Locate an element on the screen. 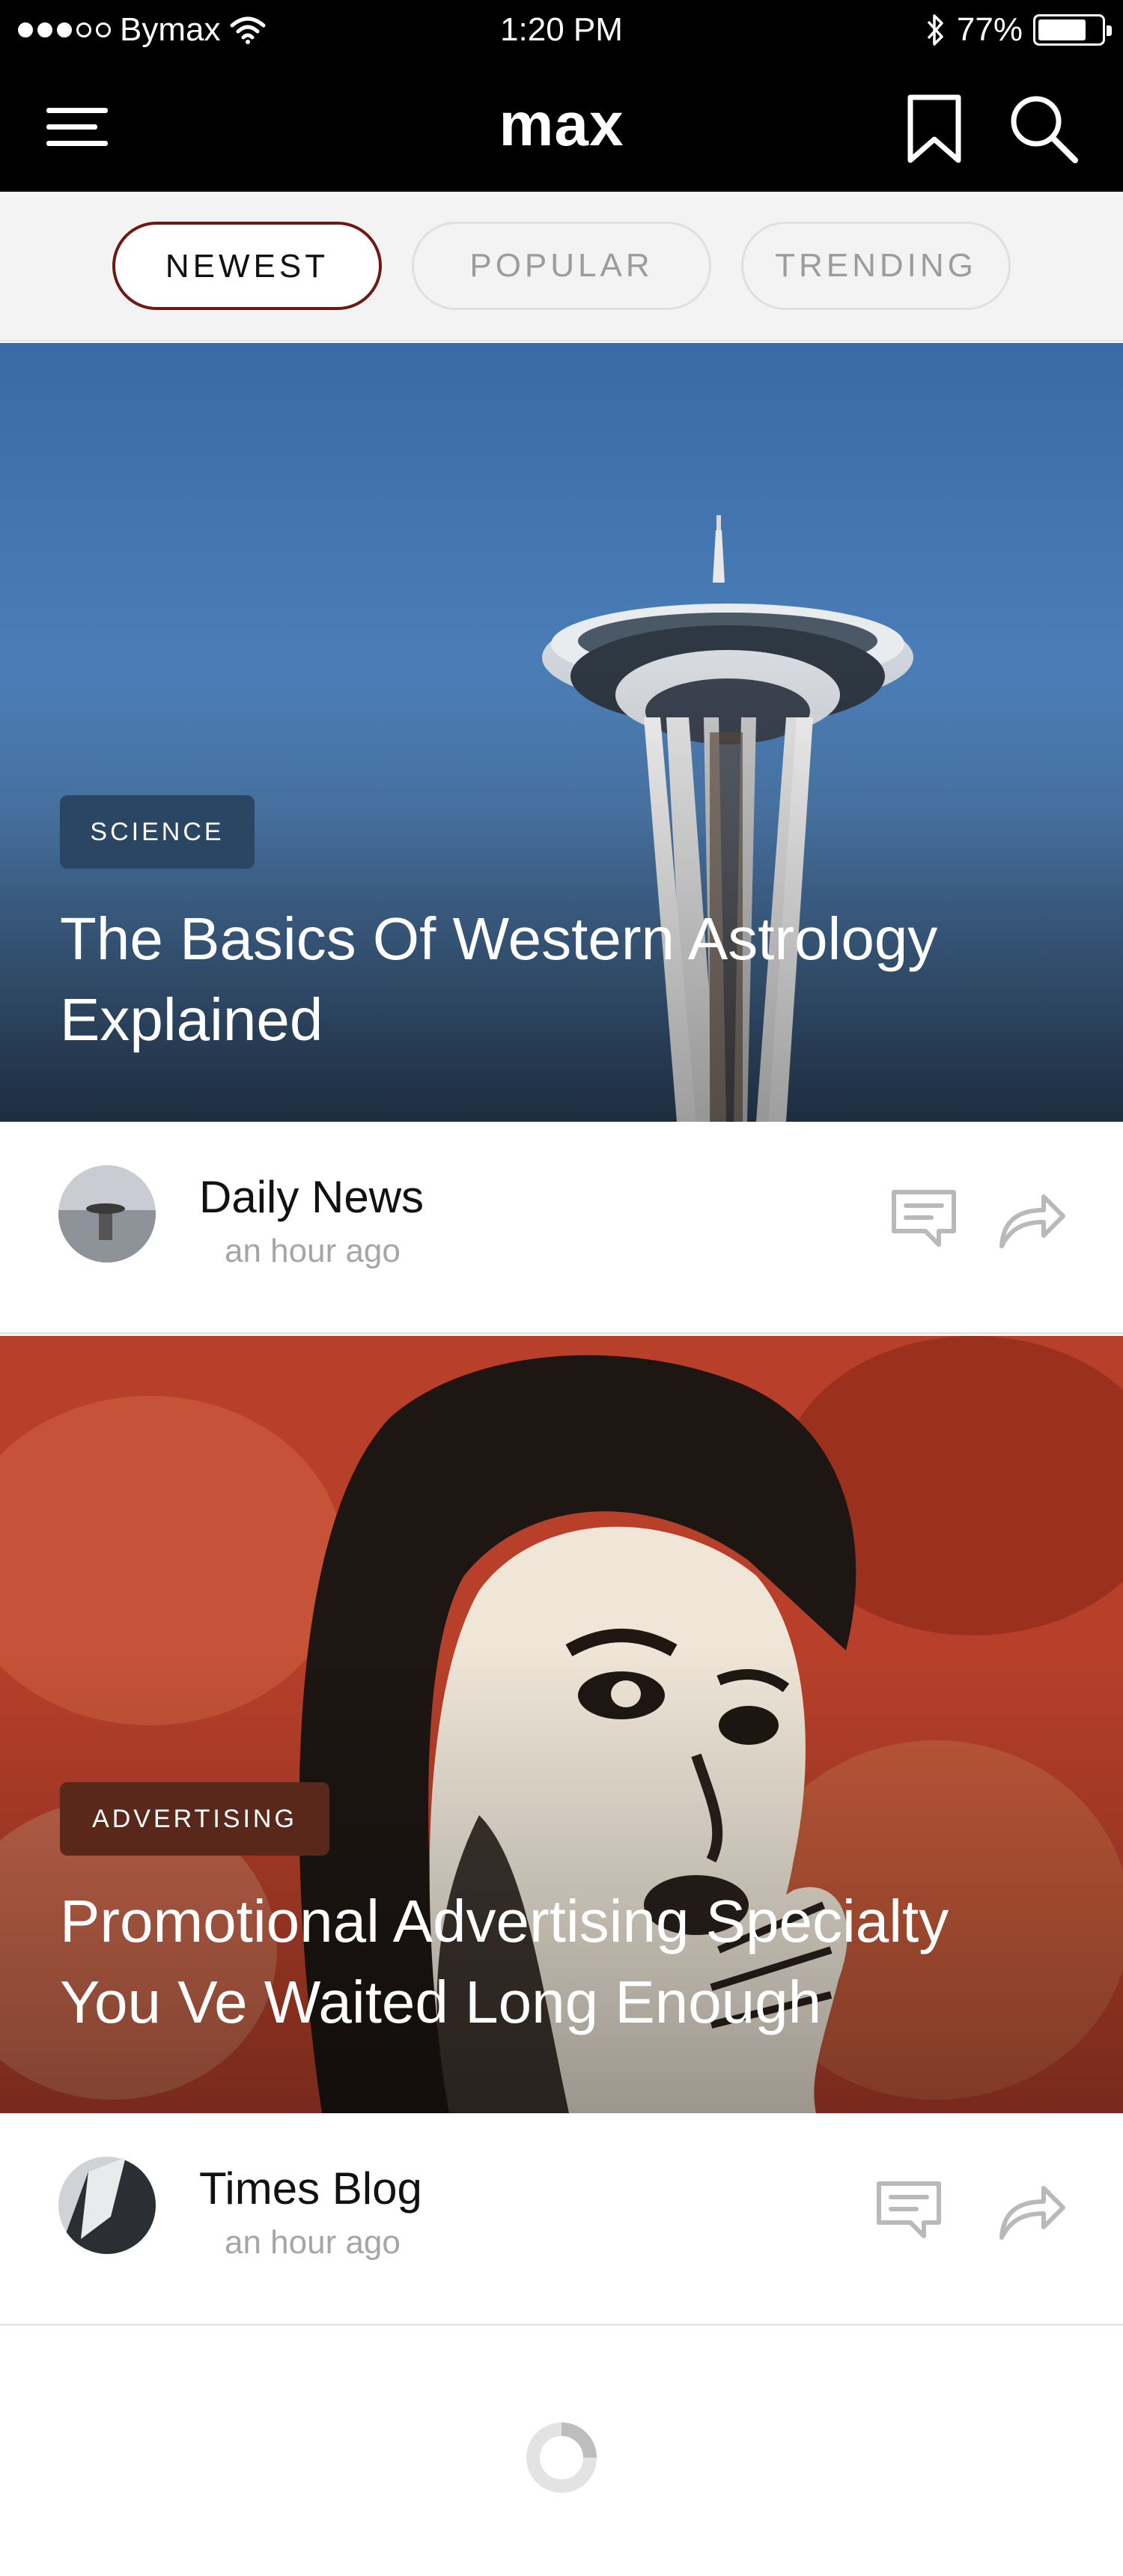 The image size is (1123, 2576). source-name: Daily News is located at coordinates (311, 1197).